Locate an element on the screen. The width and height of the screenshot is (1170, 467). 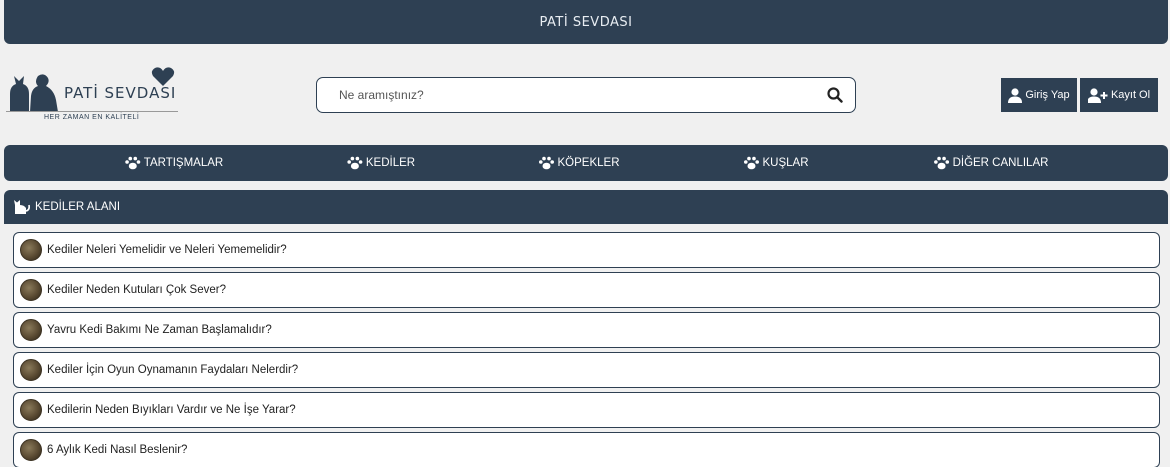
list-item: Yavru Kedi Bakımı Ne Zaman Başlamalıdır? is located at coordinates (586, 330).